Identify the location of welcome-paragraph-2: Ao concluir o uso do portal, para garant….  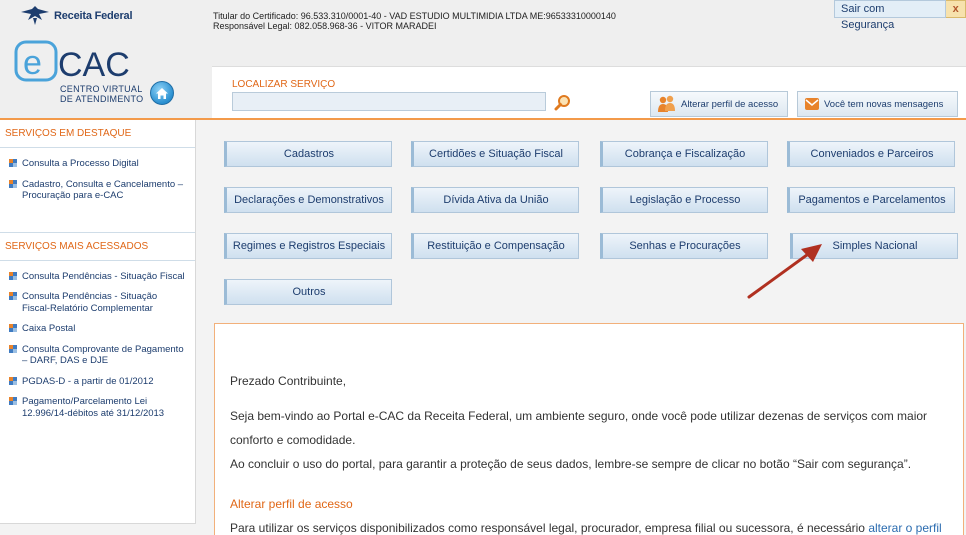
(571, 464).